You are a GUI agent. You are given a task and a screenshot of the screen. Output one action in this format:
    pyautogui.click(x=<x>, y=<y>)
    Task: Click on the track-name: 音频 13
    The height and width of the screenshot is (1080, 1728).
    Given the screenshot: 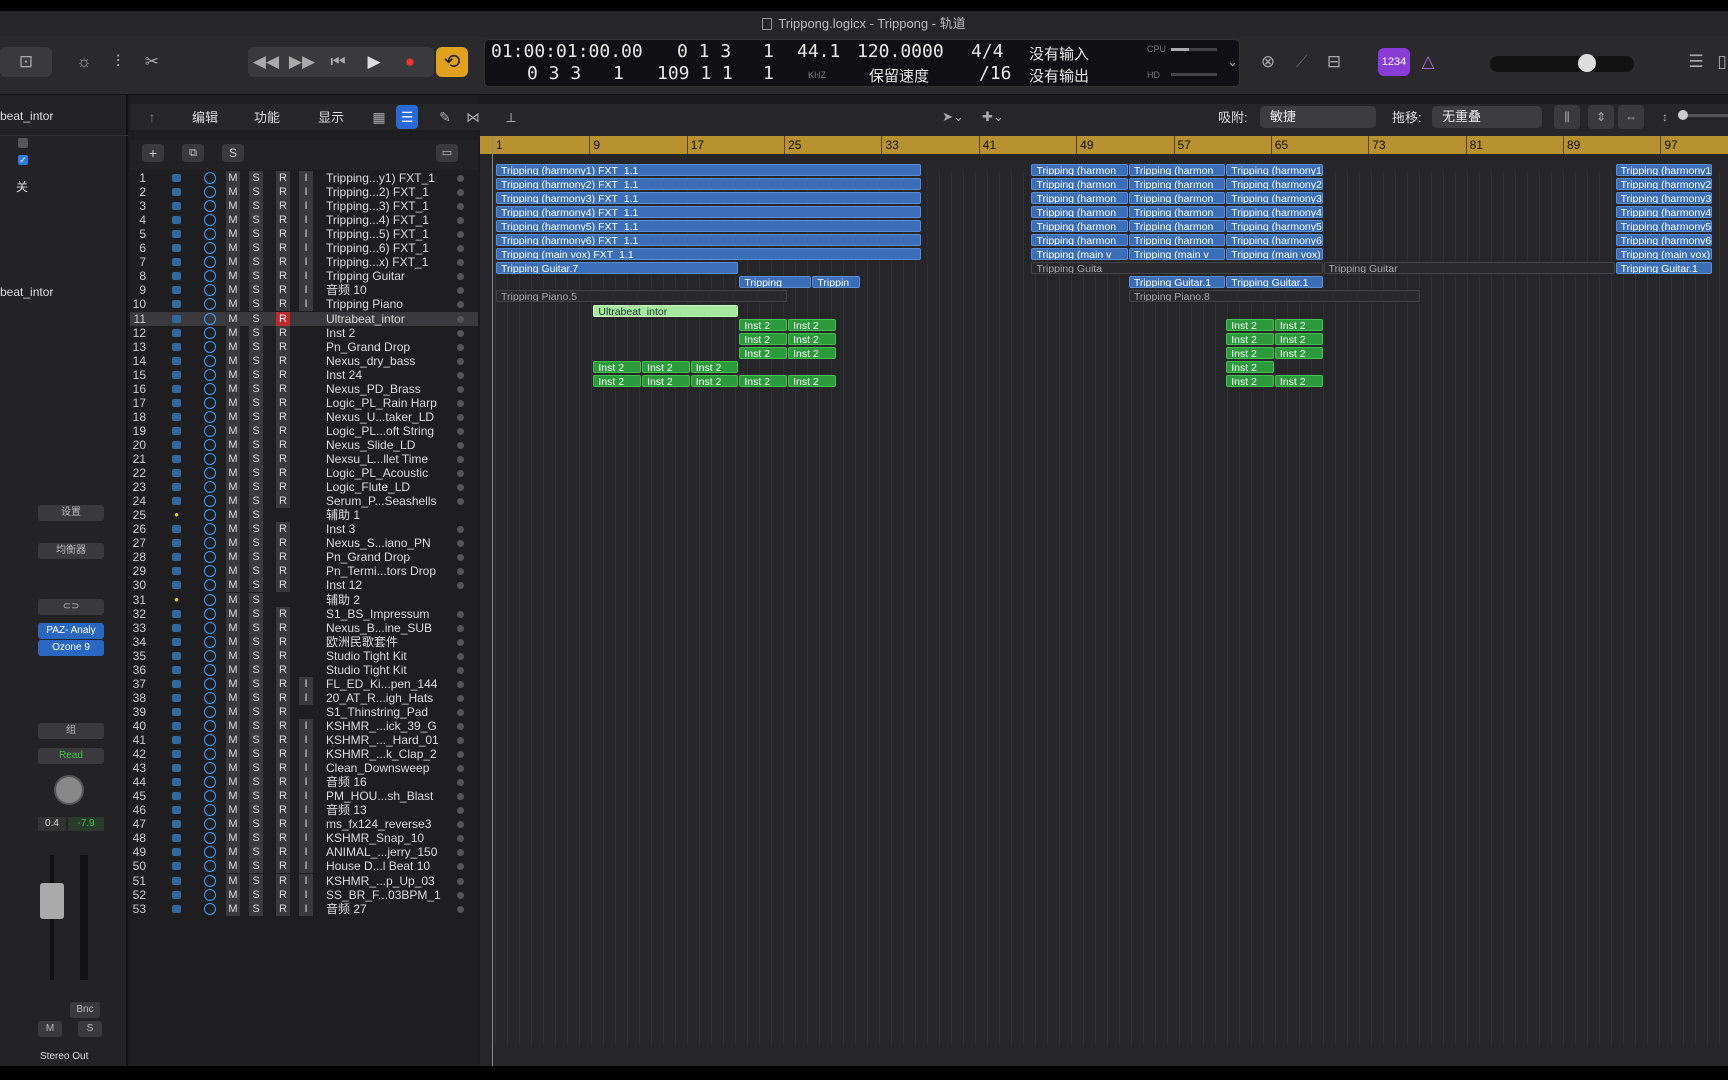 What is the action you would take?
    pyautogui.click(x=391, y=810)
    